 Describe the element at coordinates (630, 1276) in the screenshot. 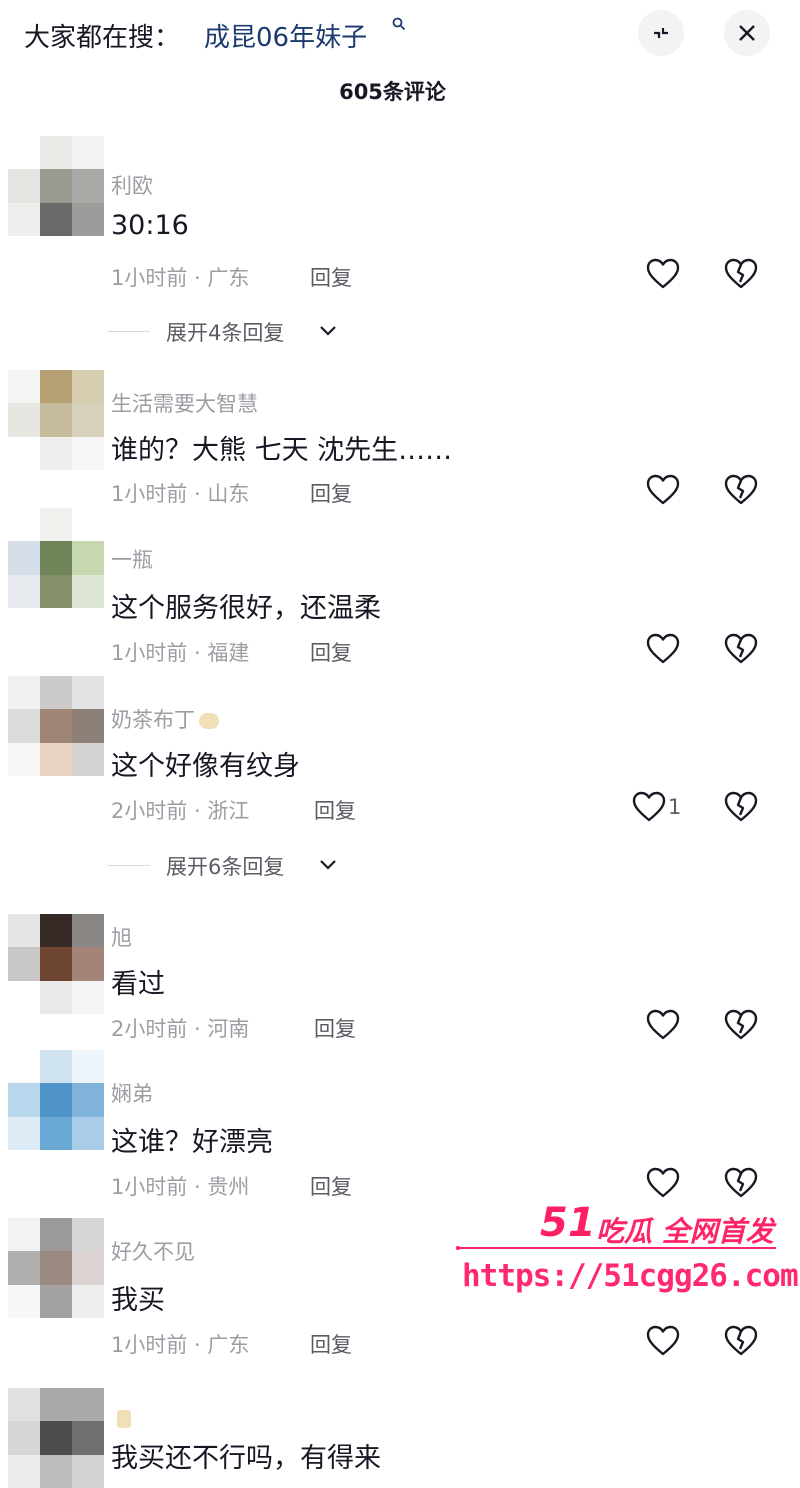

I see `watermark-url: https://51cgg26.com` at that location.